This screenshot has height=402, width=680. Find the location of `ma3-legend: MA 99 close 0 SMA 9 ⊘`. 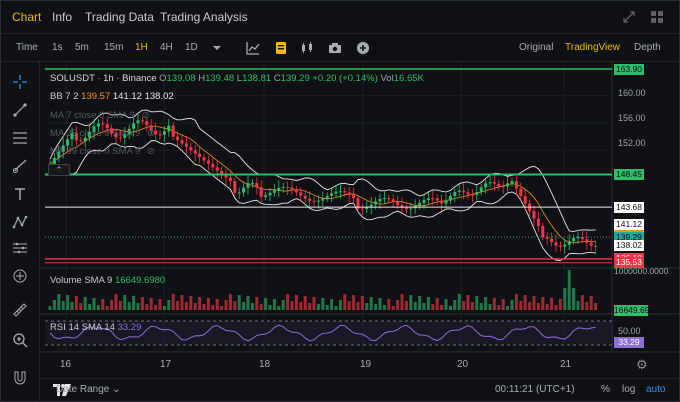

ma3-legend: MA 99 close 0 SMA 9 ⊘ is located at coordinates (102, 151).